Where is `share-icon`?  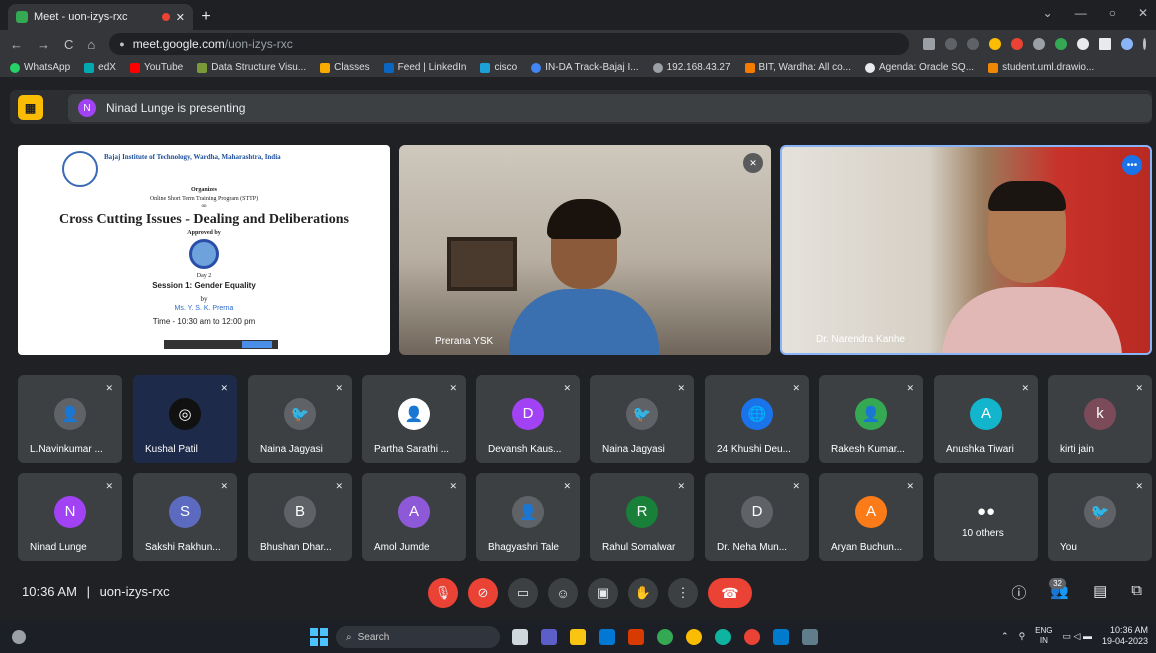 share-icon is located at coordinates (951, 44).